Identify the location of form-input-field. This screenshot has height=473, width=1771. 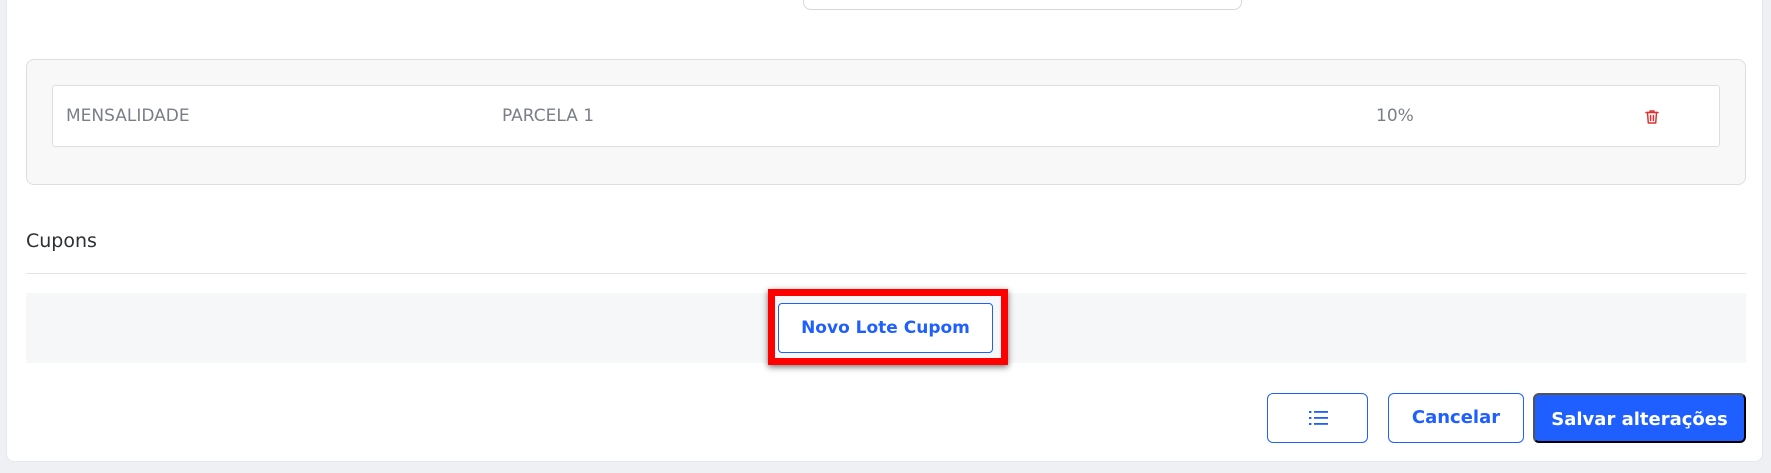
(1022, 5).